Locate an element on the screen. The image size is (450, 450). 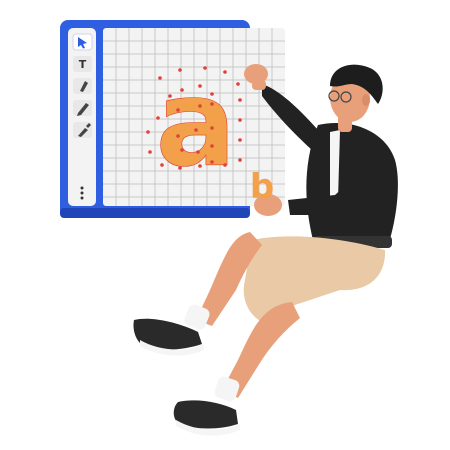
more-vertical-icon is located at coordinates (82, 188).